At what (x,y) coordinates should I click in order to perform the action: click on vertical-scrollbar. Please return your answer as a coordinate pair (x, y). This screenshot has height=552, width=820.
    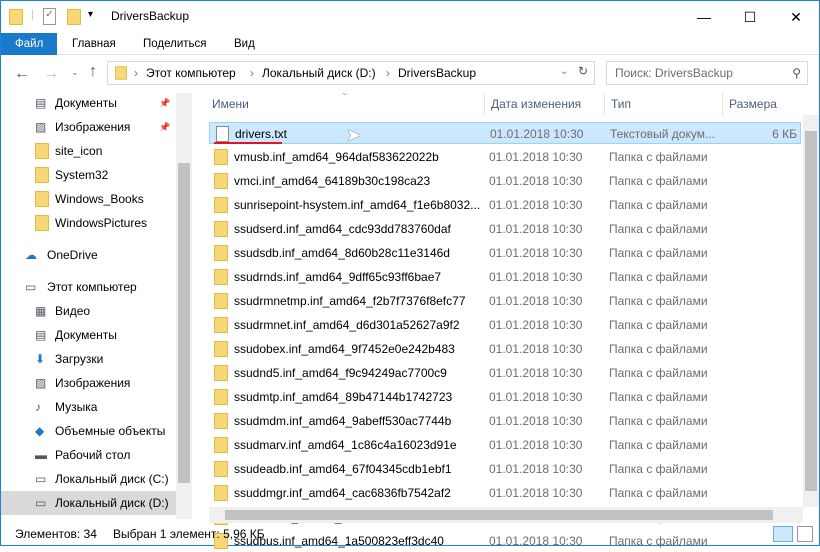
    Looking at the image, I should click on (811, 311).